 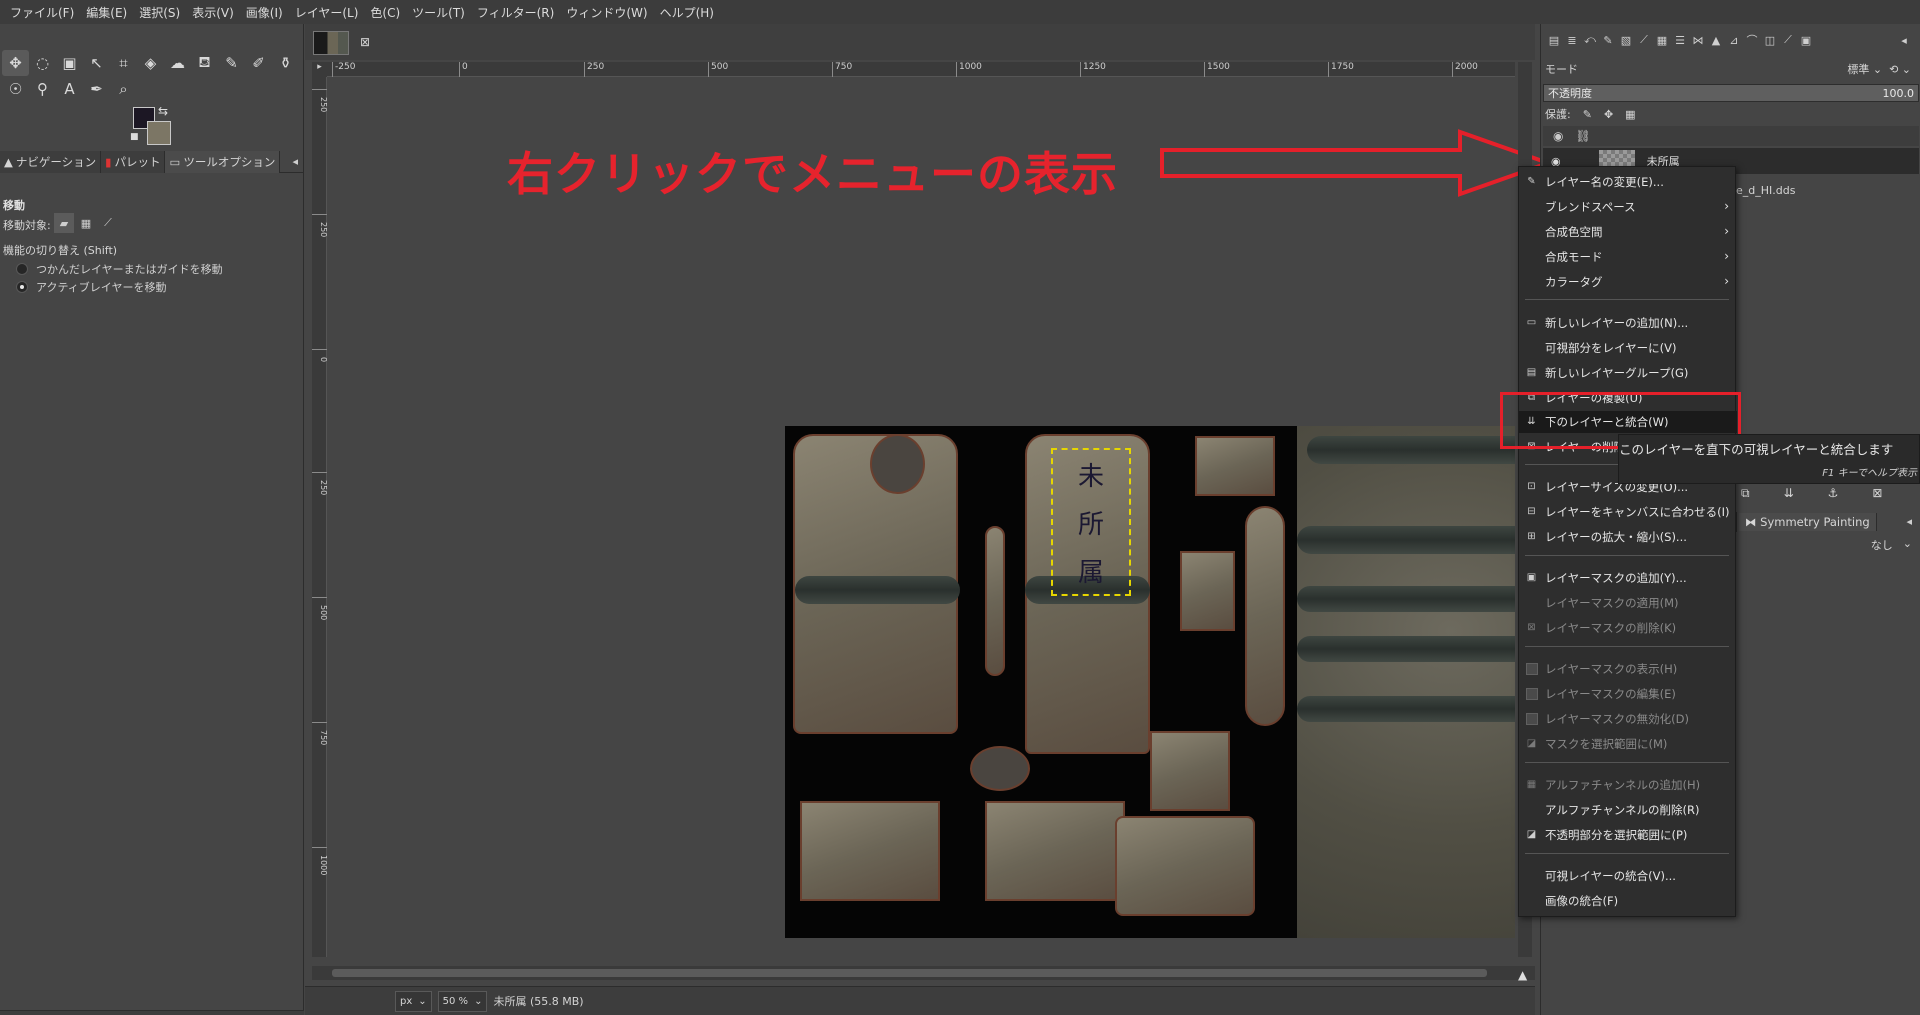 I want to click on paths-tool-icon: ↖, so click(x=96, y=63).